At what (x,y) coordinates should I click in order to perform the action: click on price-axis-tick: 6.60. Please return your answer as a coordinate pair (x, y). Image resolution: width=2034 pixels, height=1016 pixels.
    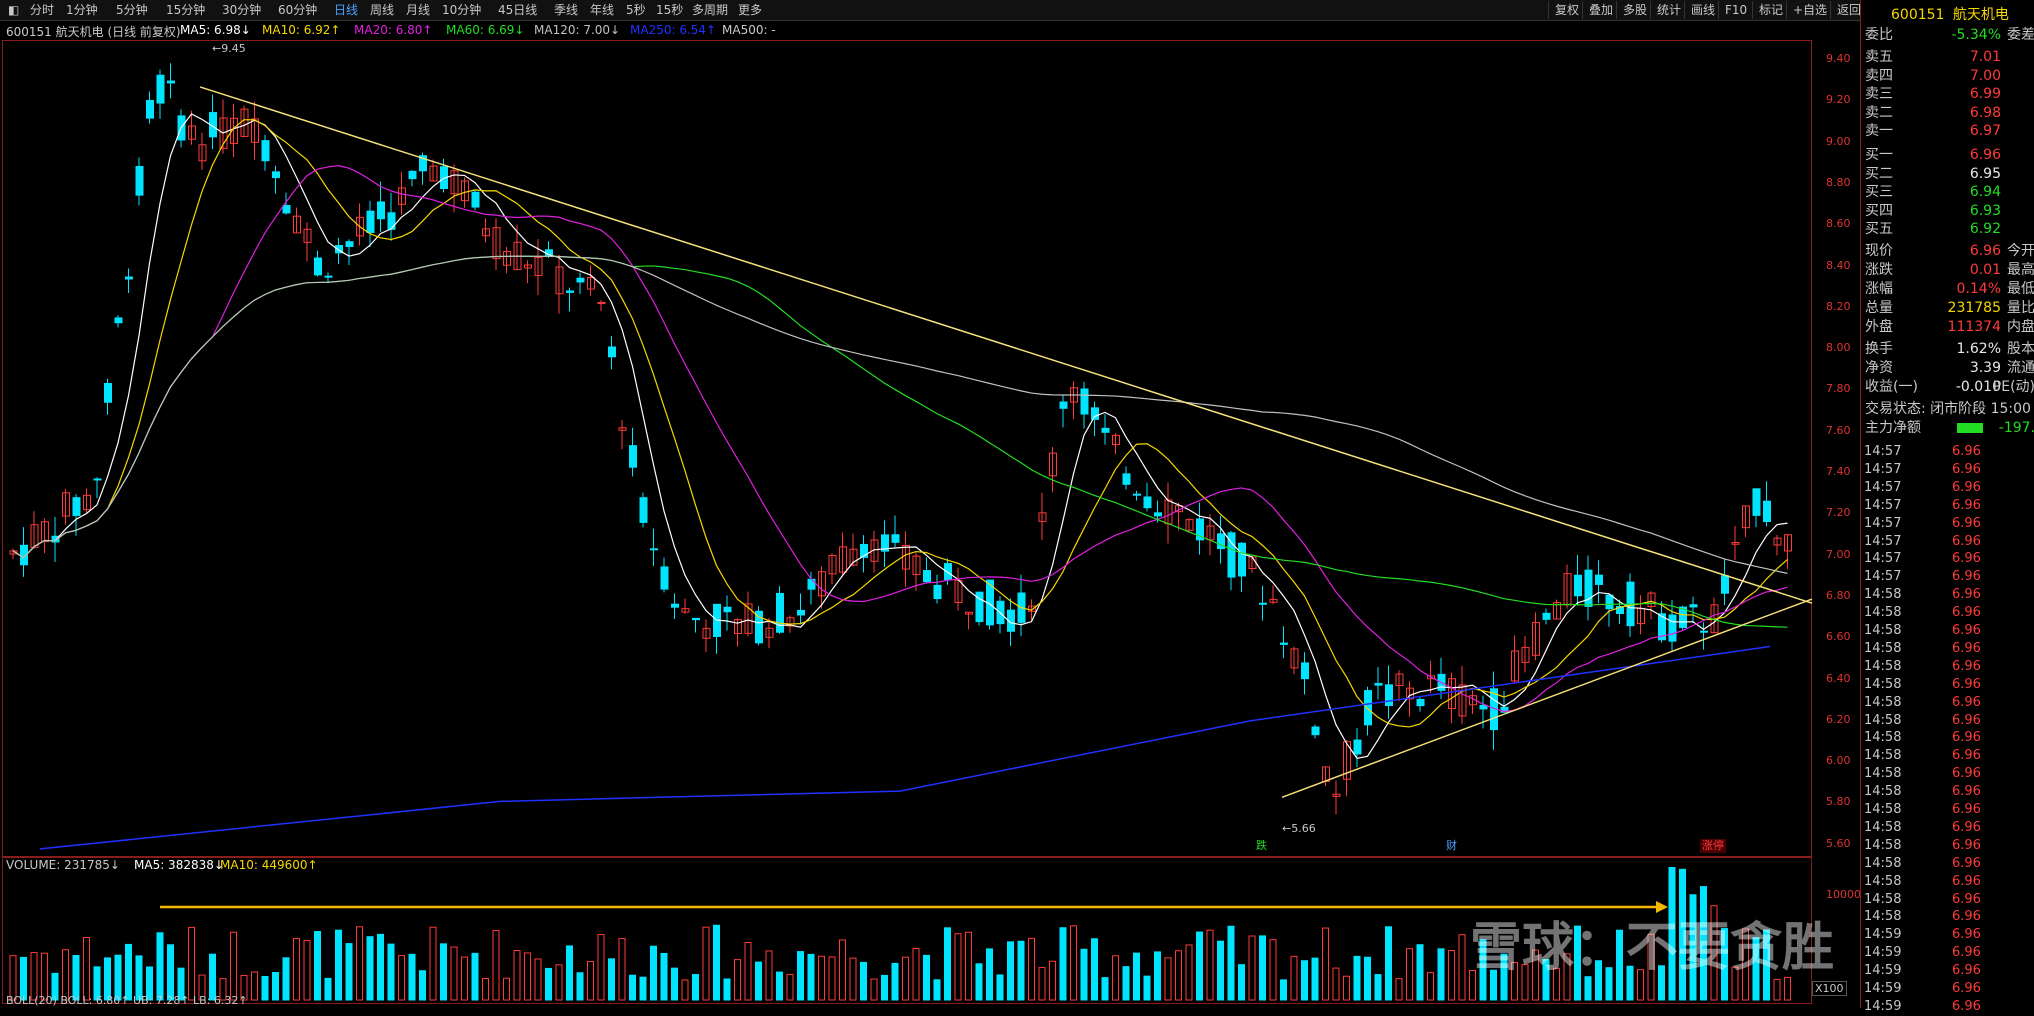
    Looking at the image, I should click on (1838, 637).